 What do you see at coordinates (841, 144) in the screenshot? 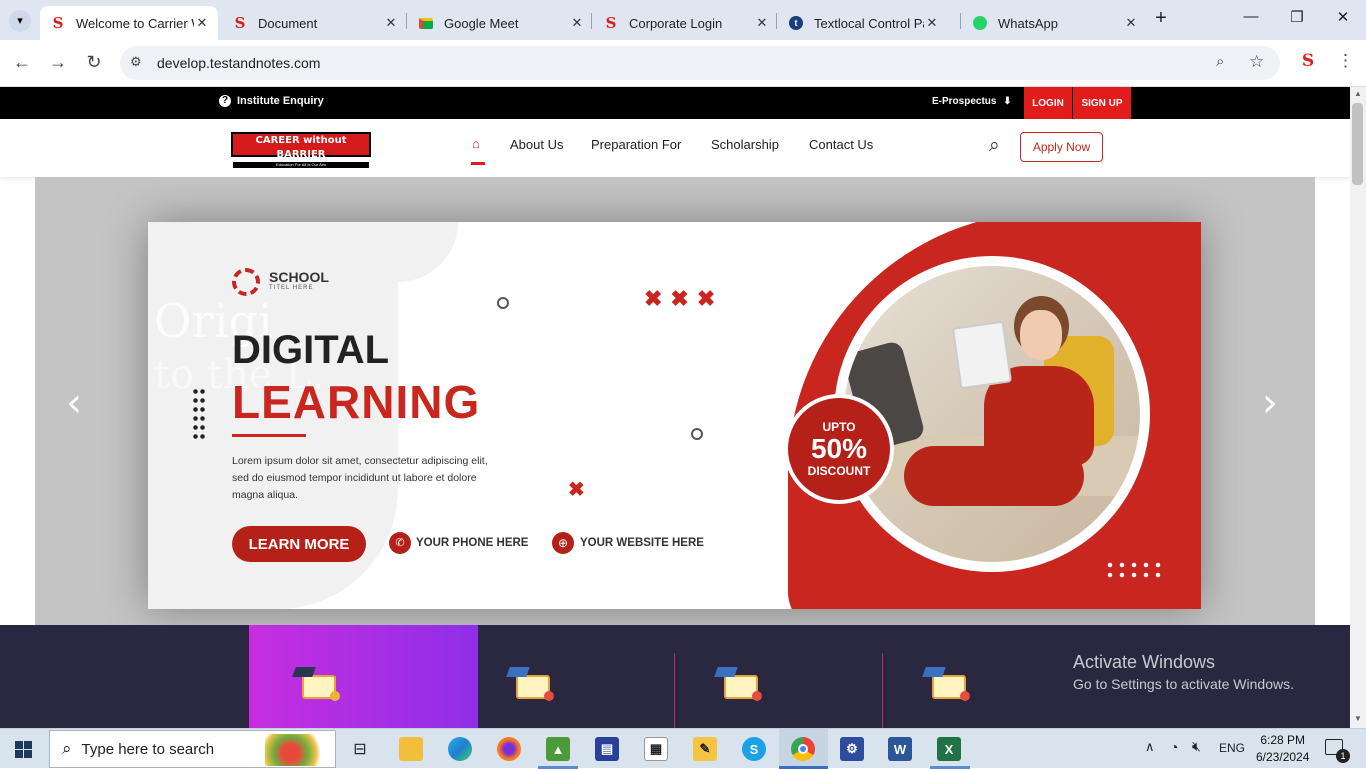
I see `nav-contact-us: Contact Us` at bounding box center [841, 144].